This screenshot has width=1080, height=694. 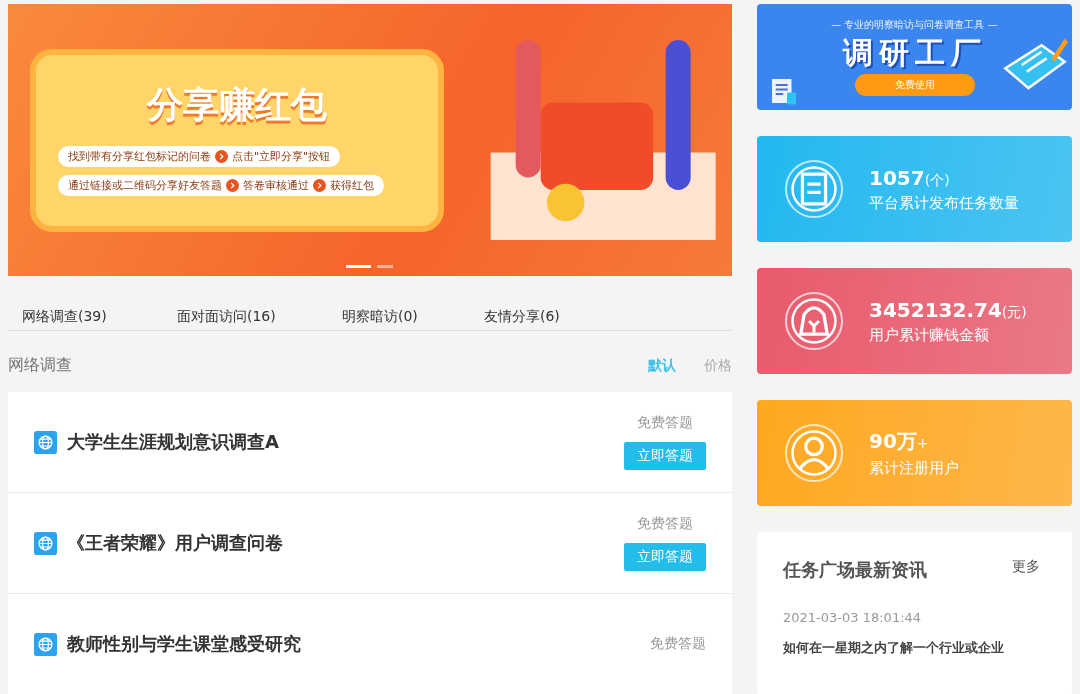 What do you see at coordinates (853, 617) in the screenshot?
I see `news-date: 2021-03-03 18:01:44` at bounding box center [853, 617].